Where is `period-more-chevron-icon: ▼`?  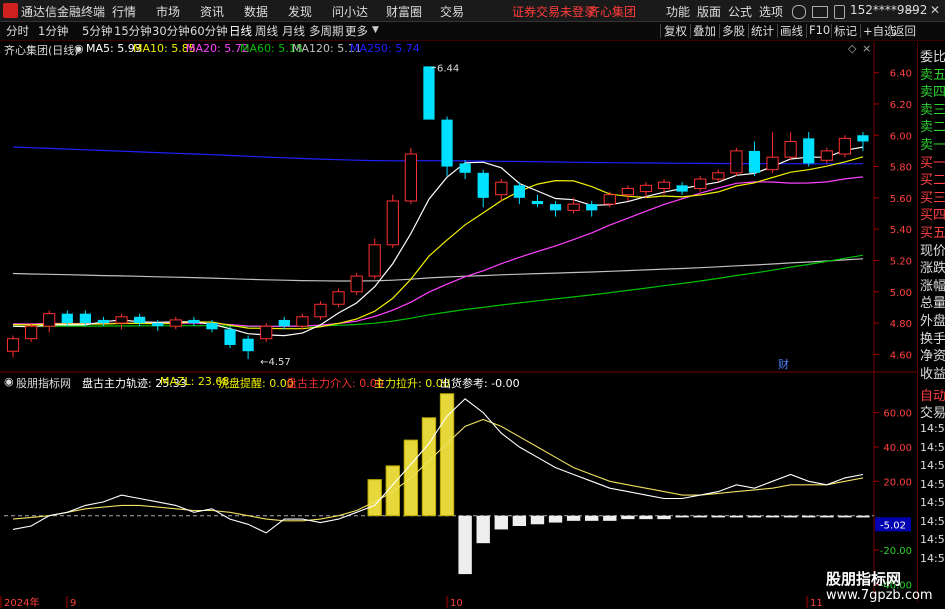
period-more-chevron-icon: ▼ is located at coordinates (375, 30).